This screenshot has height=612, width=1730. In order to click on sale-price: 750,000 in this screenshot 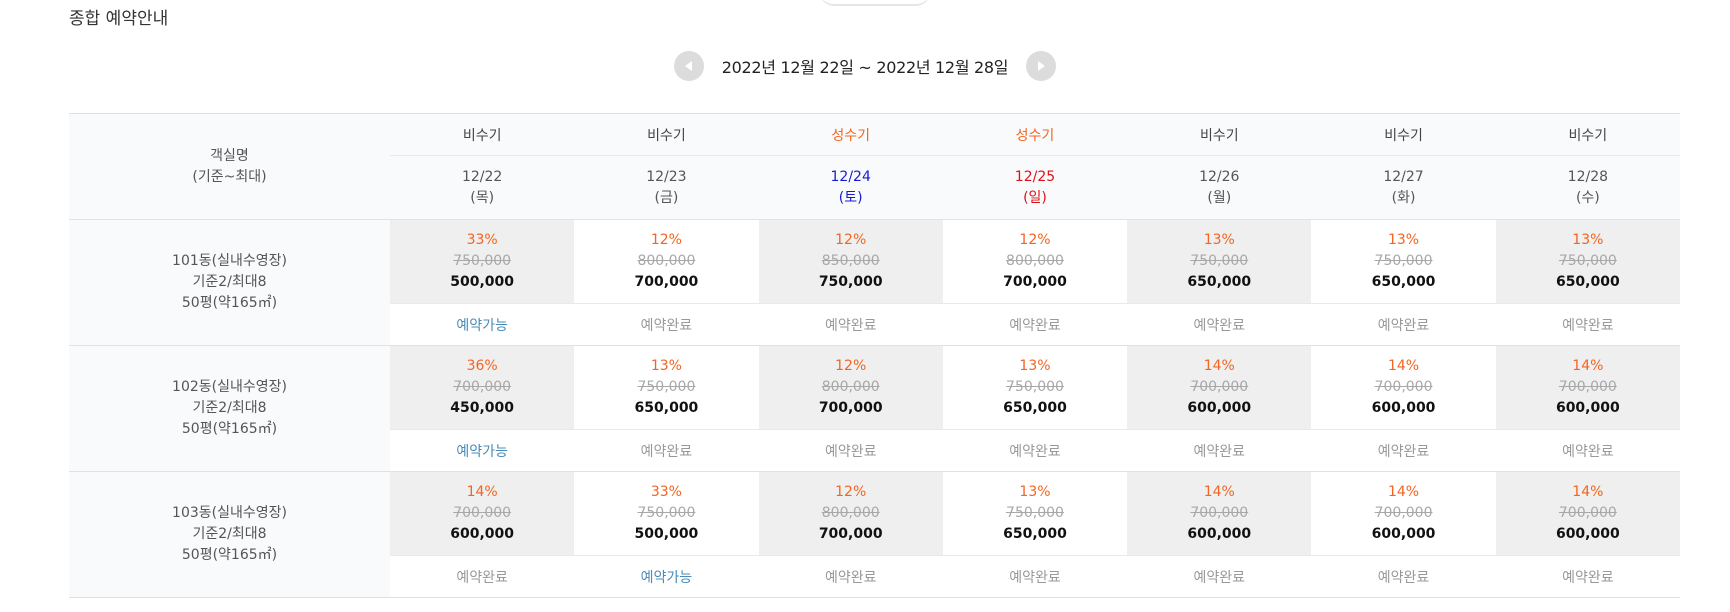, I will do `click(850, 282)`.